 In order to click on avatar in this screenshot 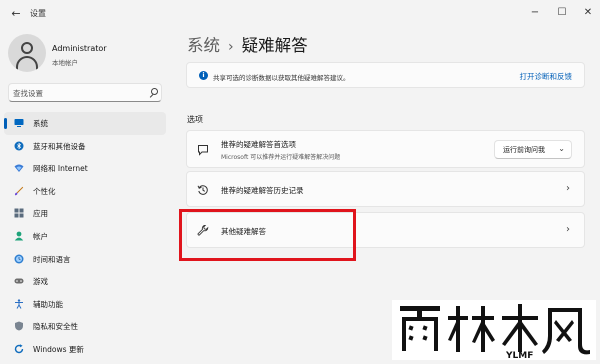, I will do `click(27, 53)`.